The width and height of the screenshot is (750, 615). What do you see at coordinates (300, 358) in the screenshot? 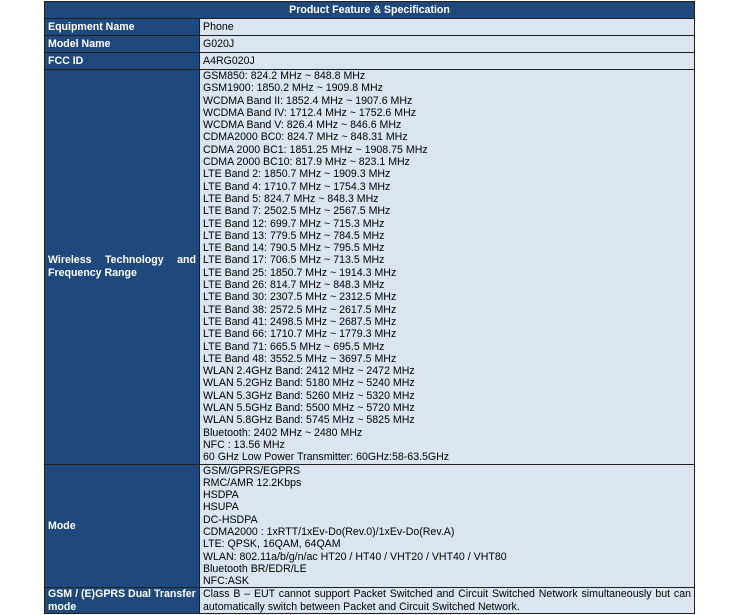
I see `wireless-line: LTE Band 48: 3552.5 MHz ~ 3697.5 MHz` at bounding box center [300, 358].